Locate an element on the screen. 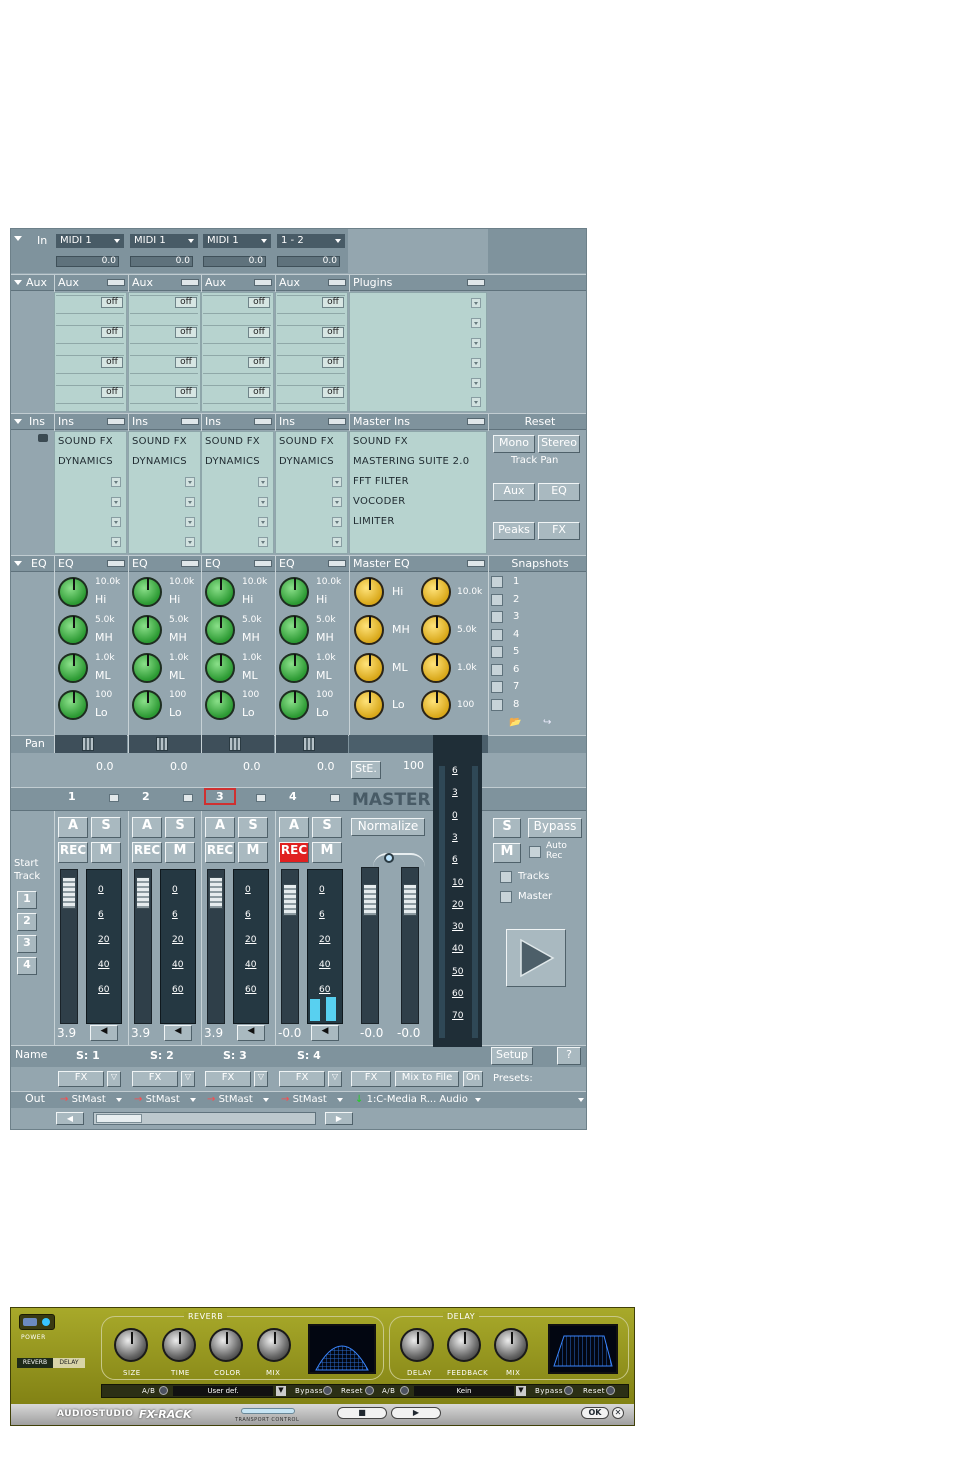 Image resolution: width=962 pixels, height=1457 pixels. stereo-enhancer-button: StE. is located at coordinates (366, 770).